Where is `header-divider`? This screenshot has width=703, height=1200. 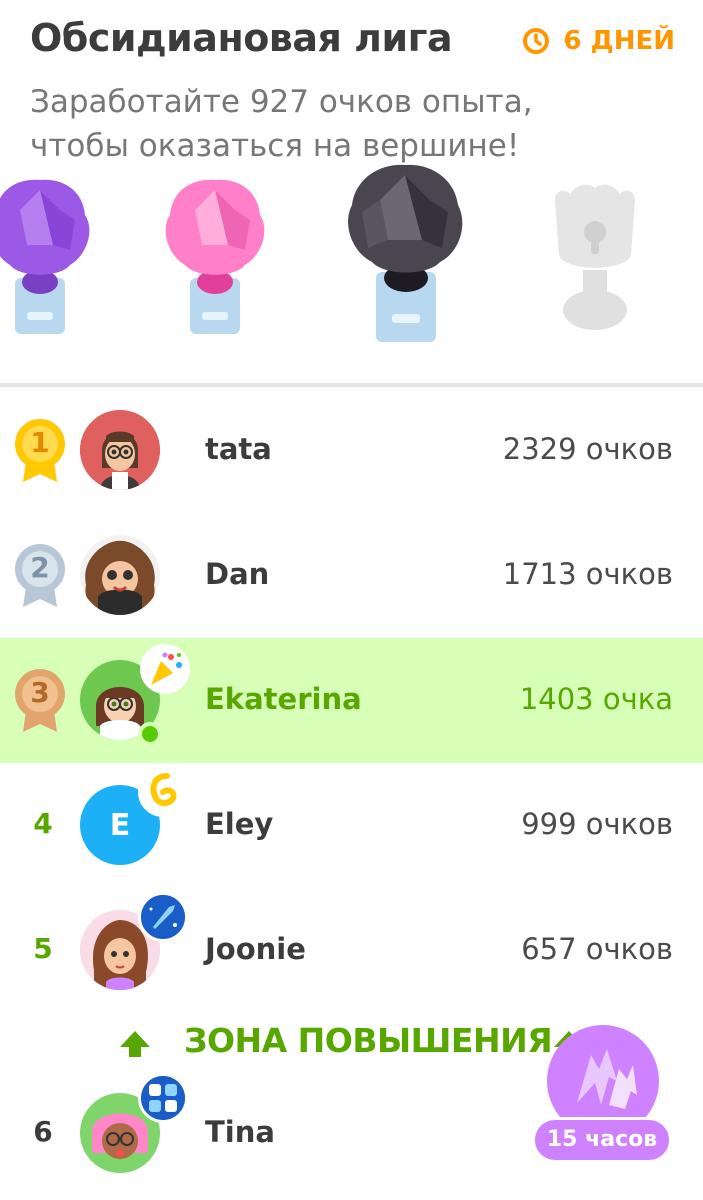 header-divider is located at coordinates (351, 385).